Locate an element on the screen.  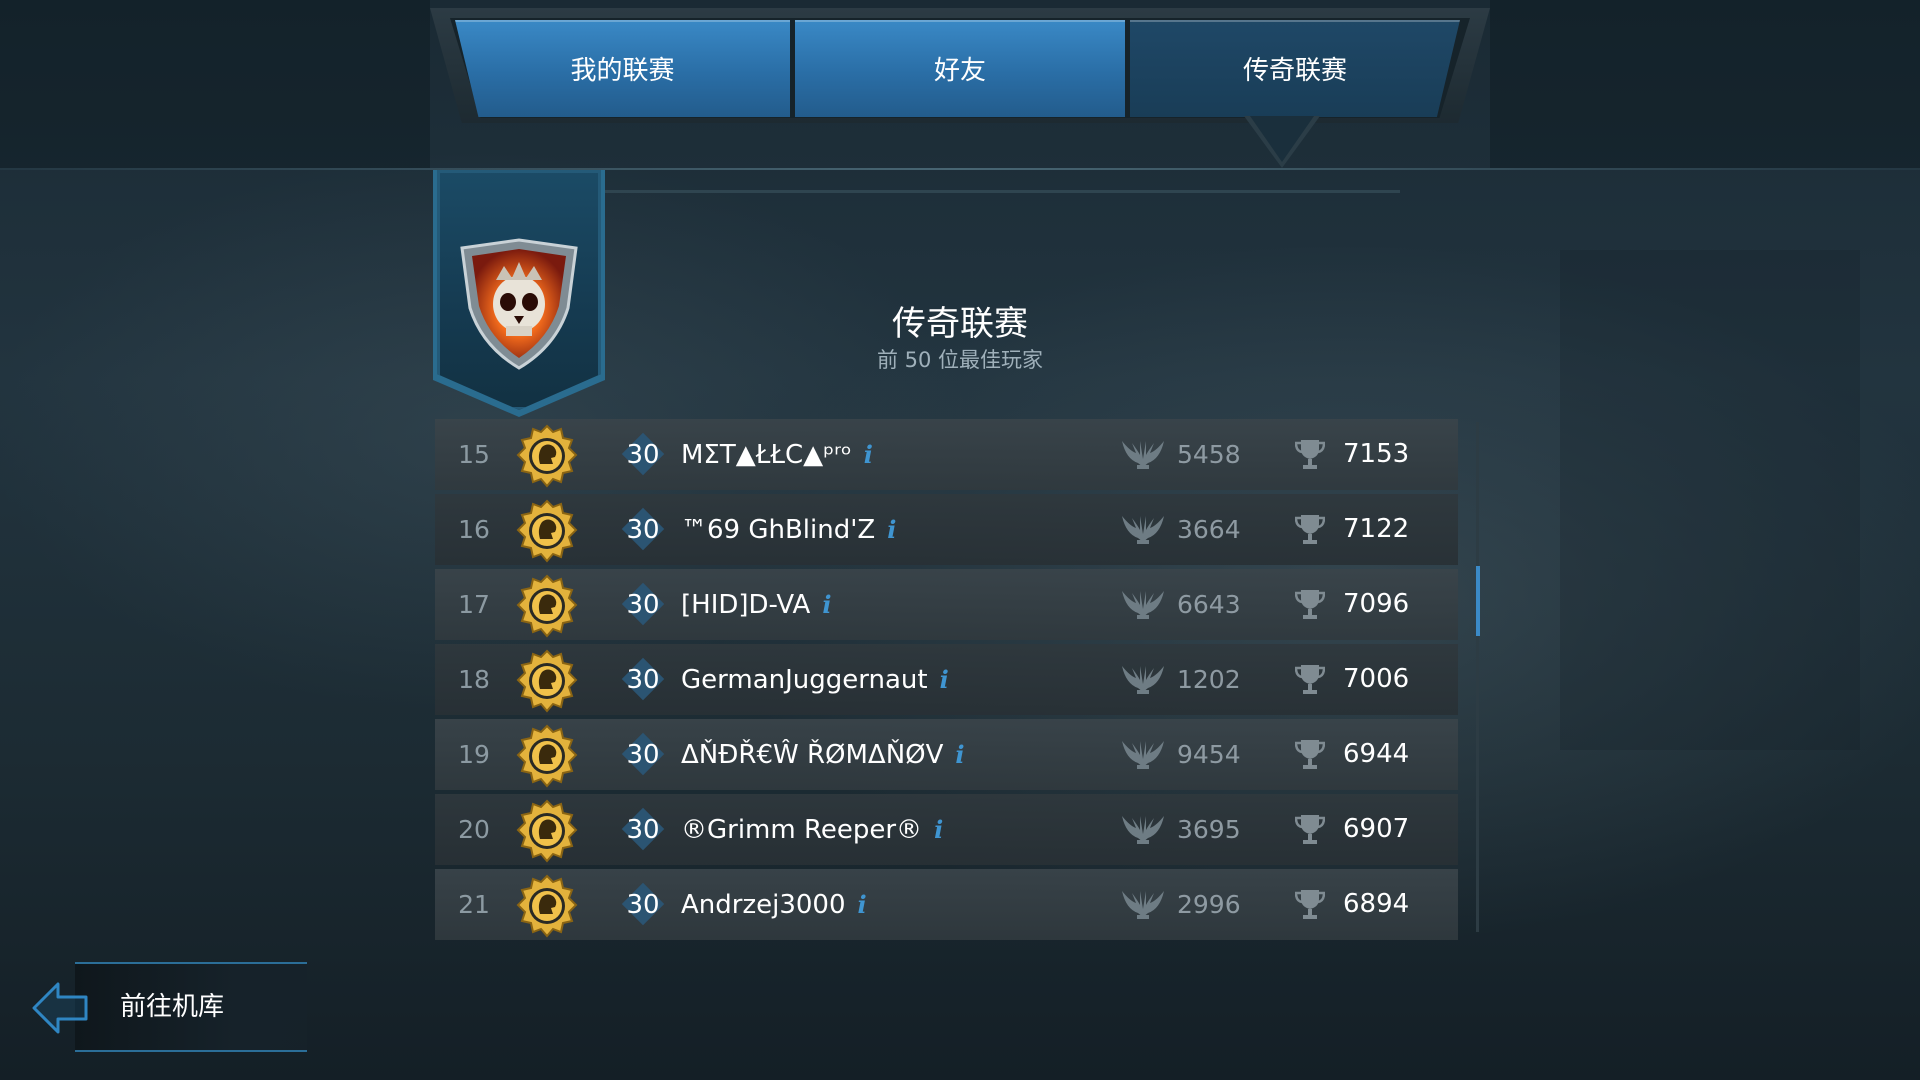
player-name-link: ΔŇĐŘ€Ŵ ŘØMΔŇØV i is located at coordinates (823, 755).